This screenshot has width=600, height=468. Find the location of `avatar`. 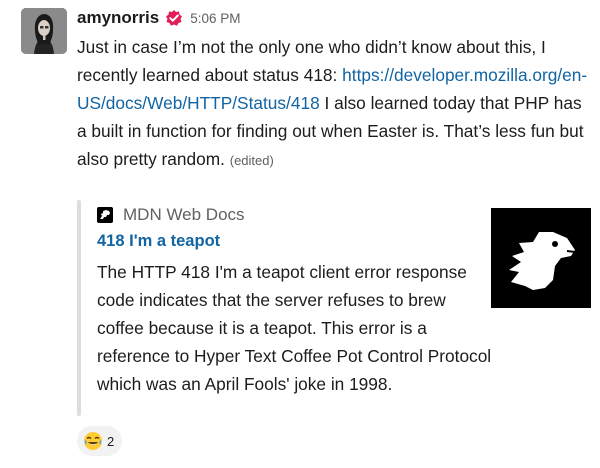

avatar is located at coordinates (44, 31).